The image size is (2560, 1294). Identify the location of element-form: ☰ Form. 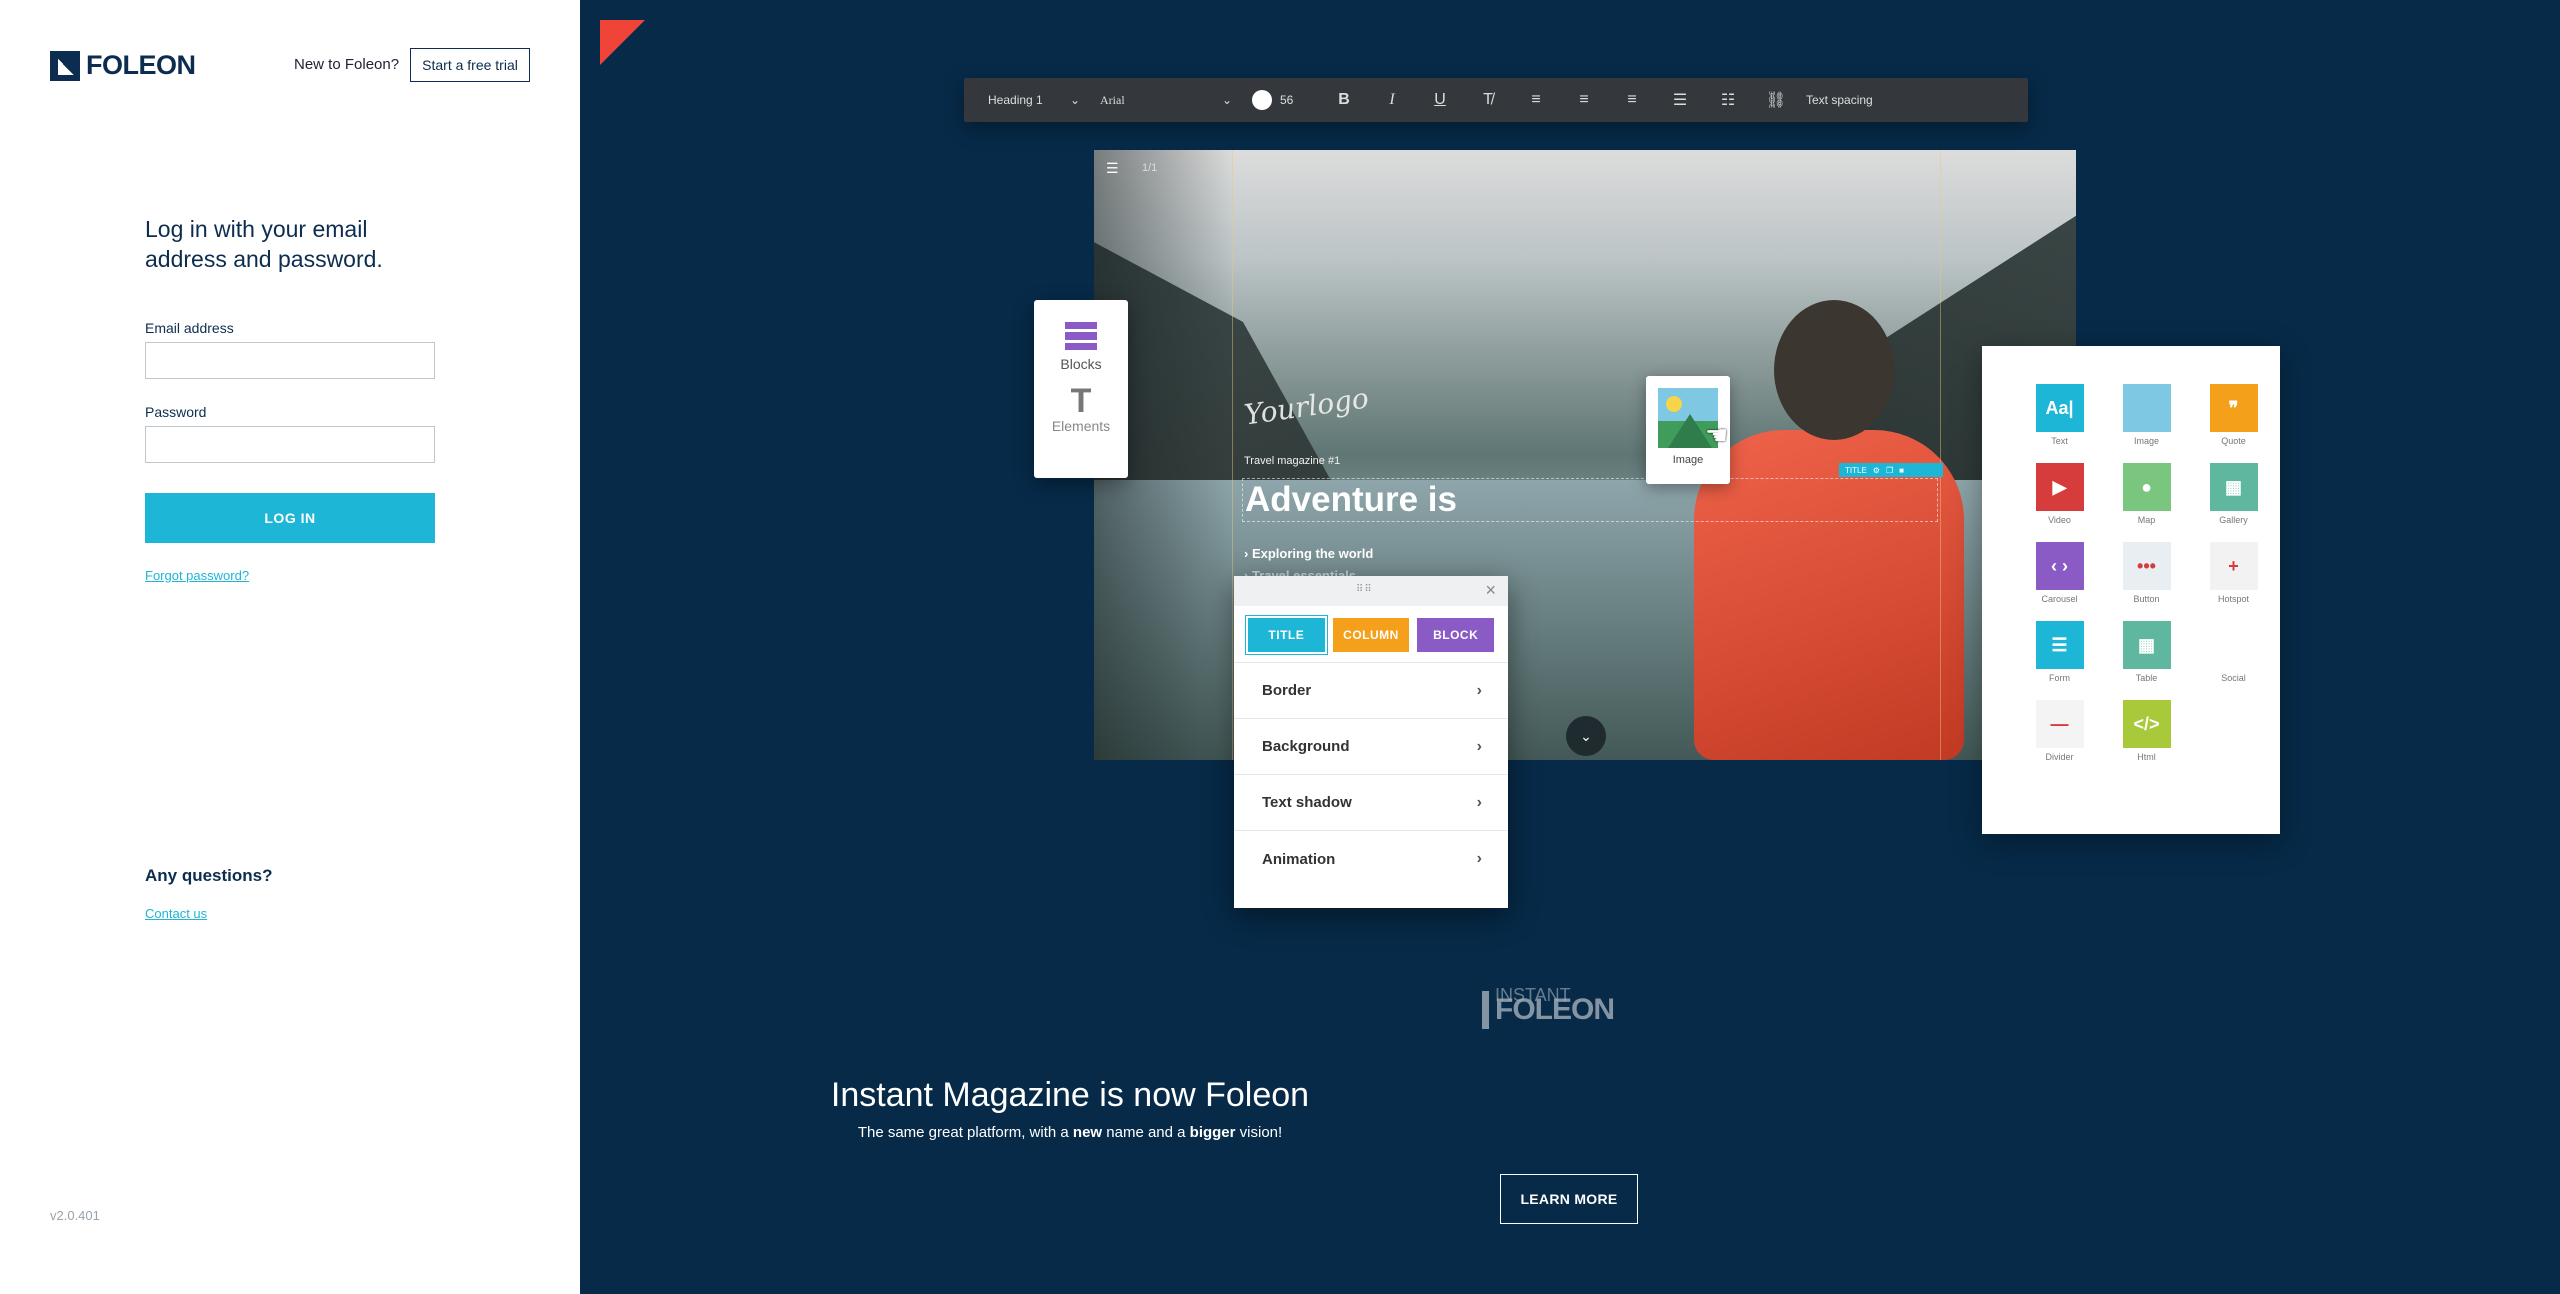
(2059, 652).